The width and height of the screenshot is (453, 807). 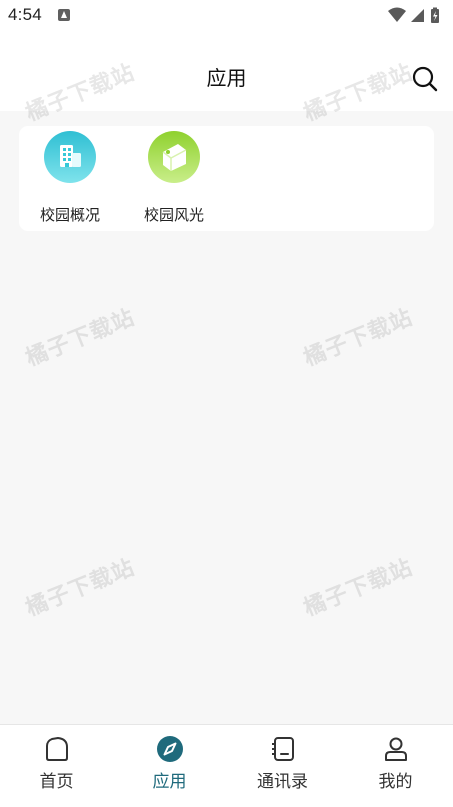 I want to click on search-icon, so click(x=425, y=79).